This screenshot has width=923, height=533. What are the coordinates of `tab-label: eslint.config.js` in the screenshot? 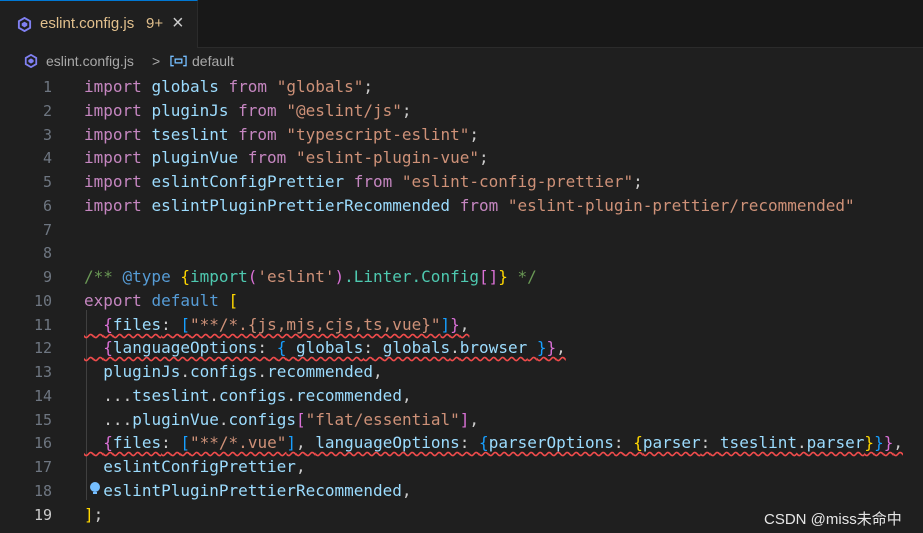 It's located at (87, 23).